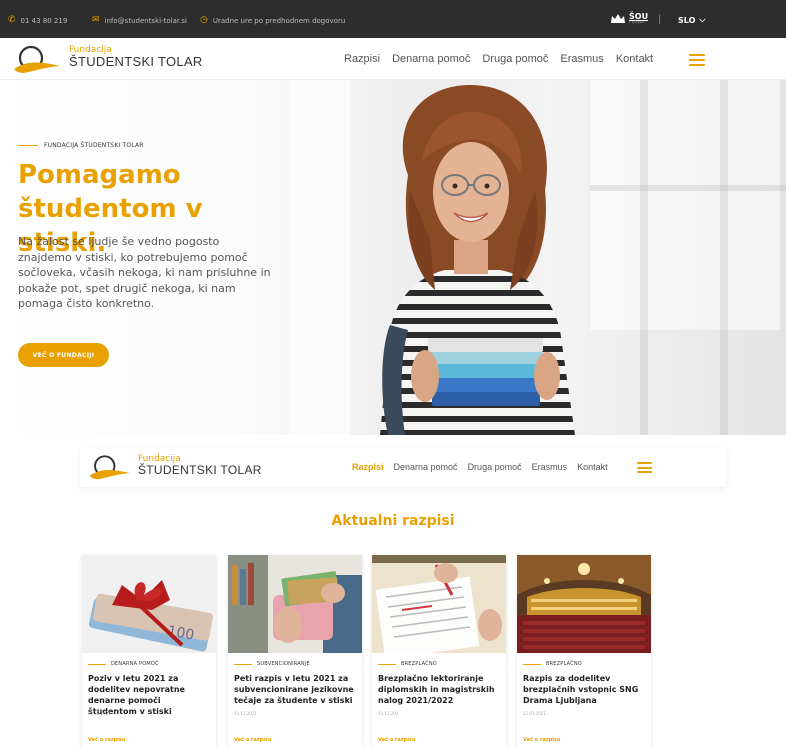 The image size is (786, 749). What do you see at coordinates (534, 713) in the screenshot?
I see `card-date: 22.03.2021` at bounding box center [534, 713].